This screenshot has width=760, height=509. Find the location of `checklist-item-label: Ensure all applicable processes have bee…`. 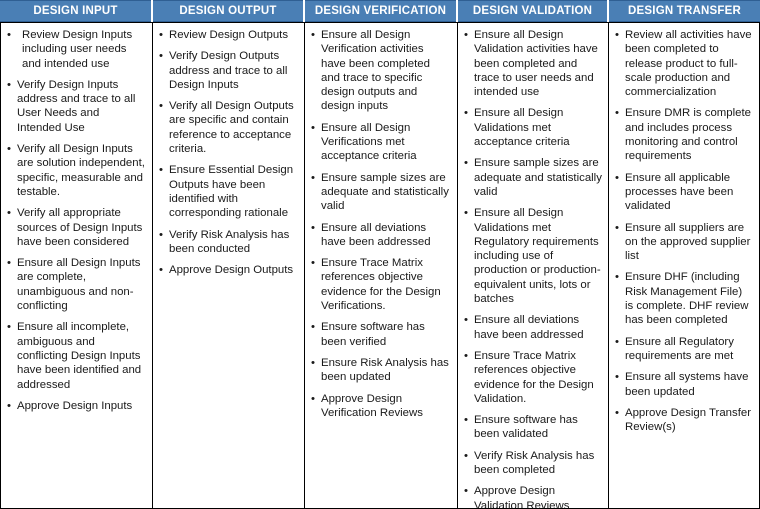

checklist-item-label: Ensure all applicable processes have bee… is located at coordinates (679, 192).